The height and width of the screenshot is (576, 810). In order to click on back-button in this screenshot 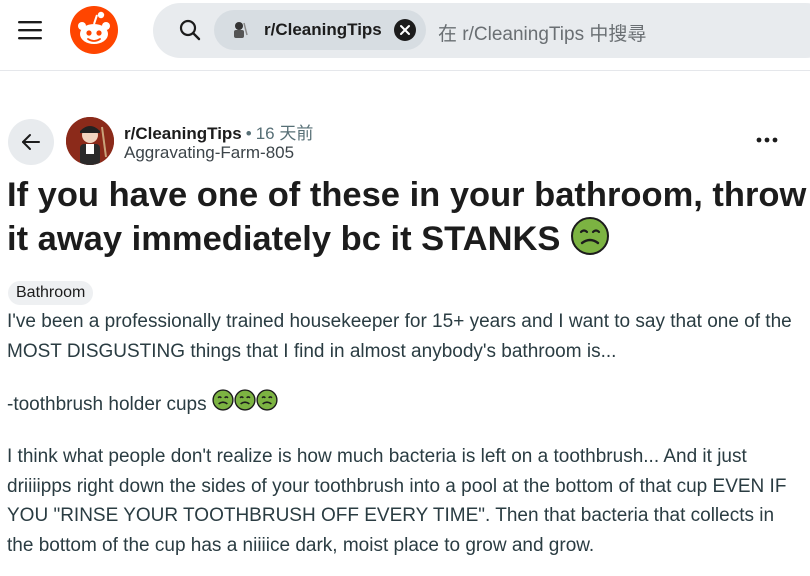, I will do `click(31, 142)`.